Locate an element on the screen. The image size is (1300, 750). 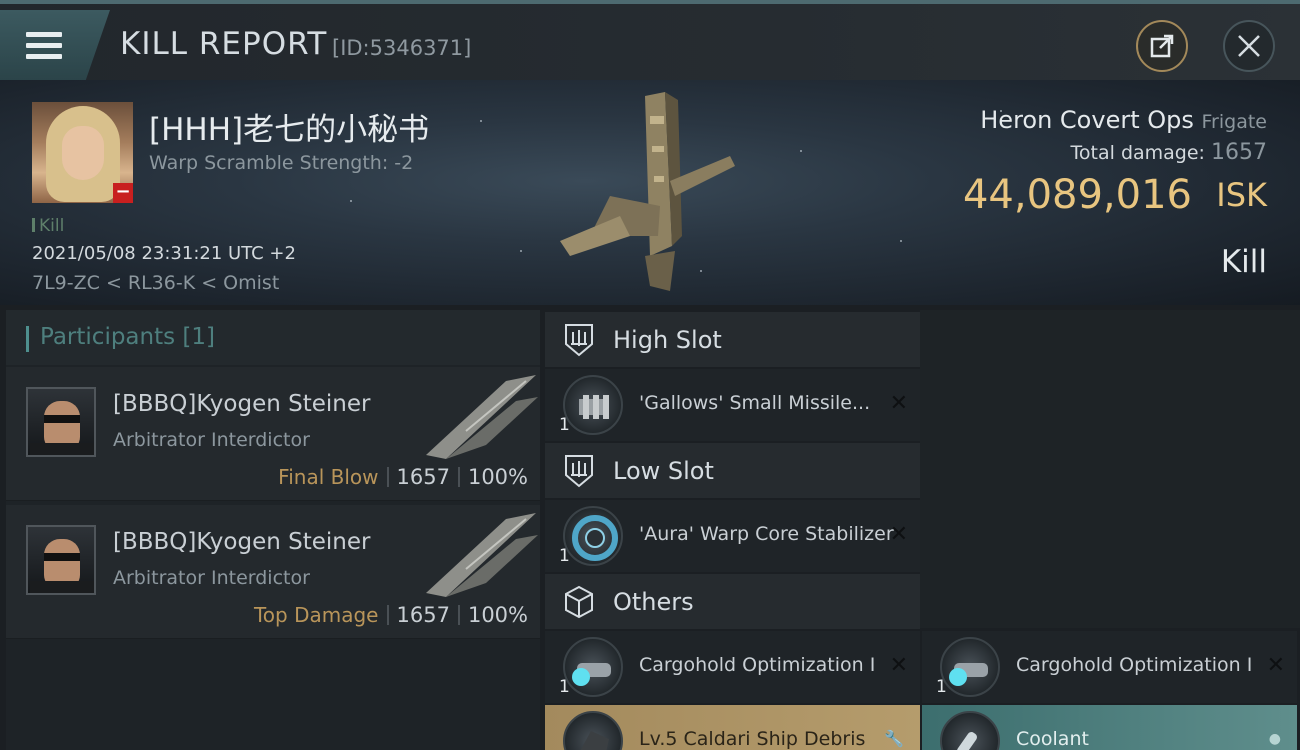
victim-ship-name: Heron Covert Ops is located at coordinates (1087, 120).